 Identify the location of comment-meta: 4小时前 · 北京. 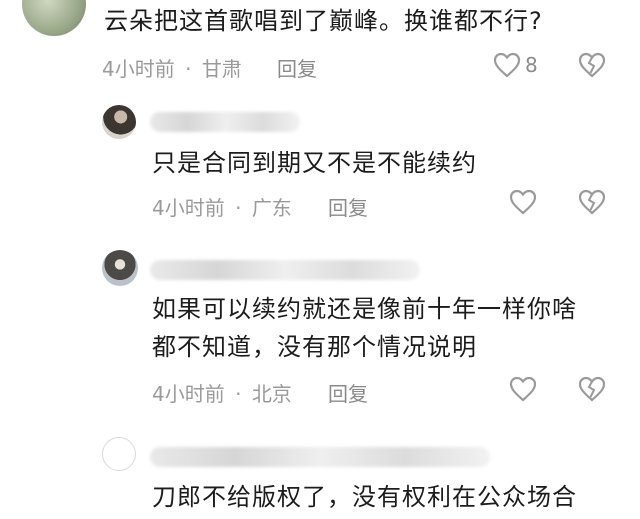
(222, 392).